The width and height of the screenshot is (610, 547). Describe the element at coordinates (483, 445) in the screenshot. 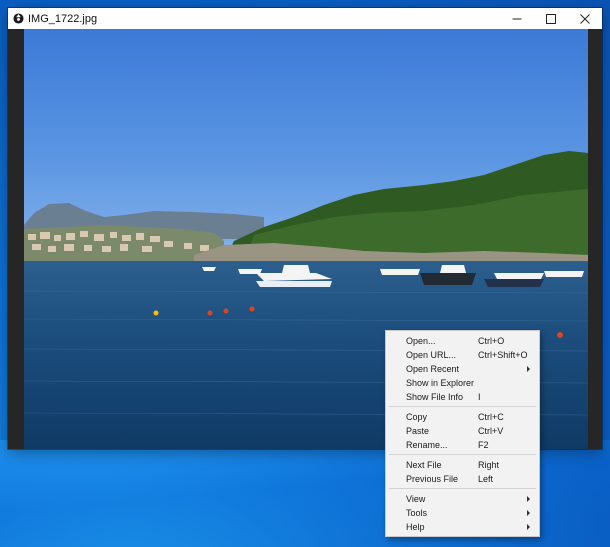

I see `menu-item-shortcut: F2` at that location.